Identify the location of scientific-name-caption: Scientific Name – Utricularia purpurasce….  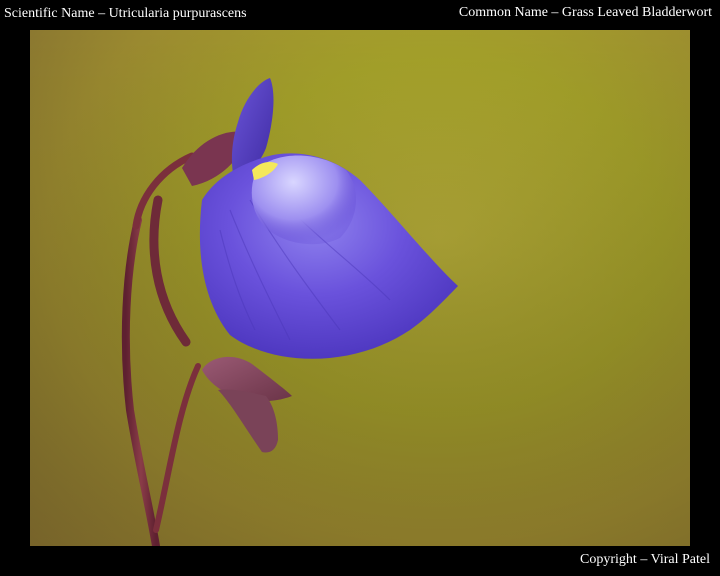
(125, 13).